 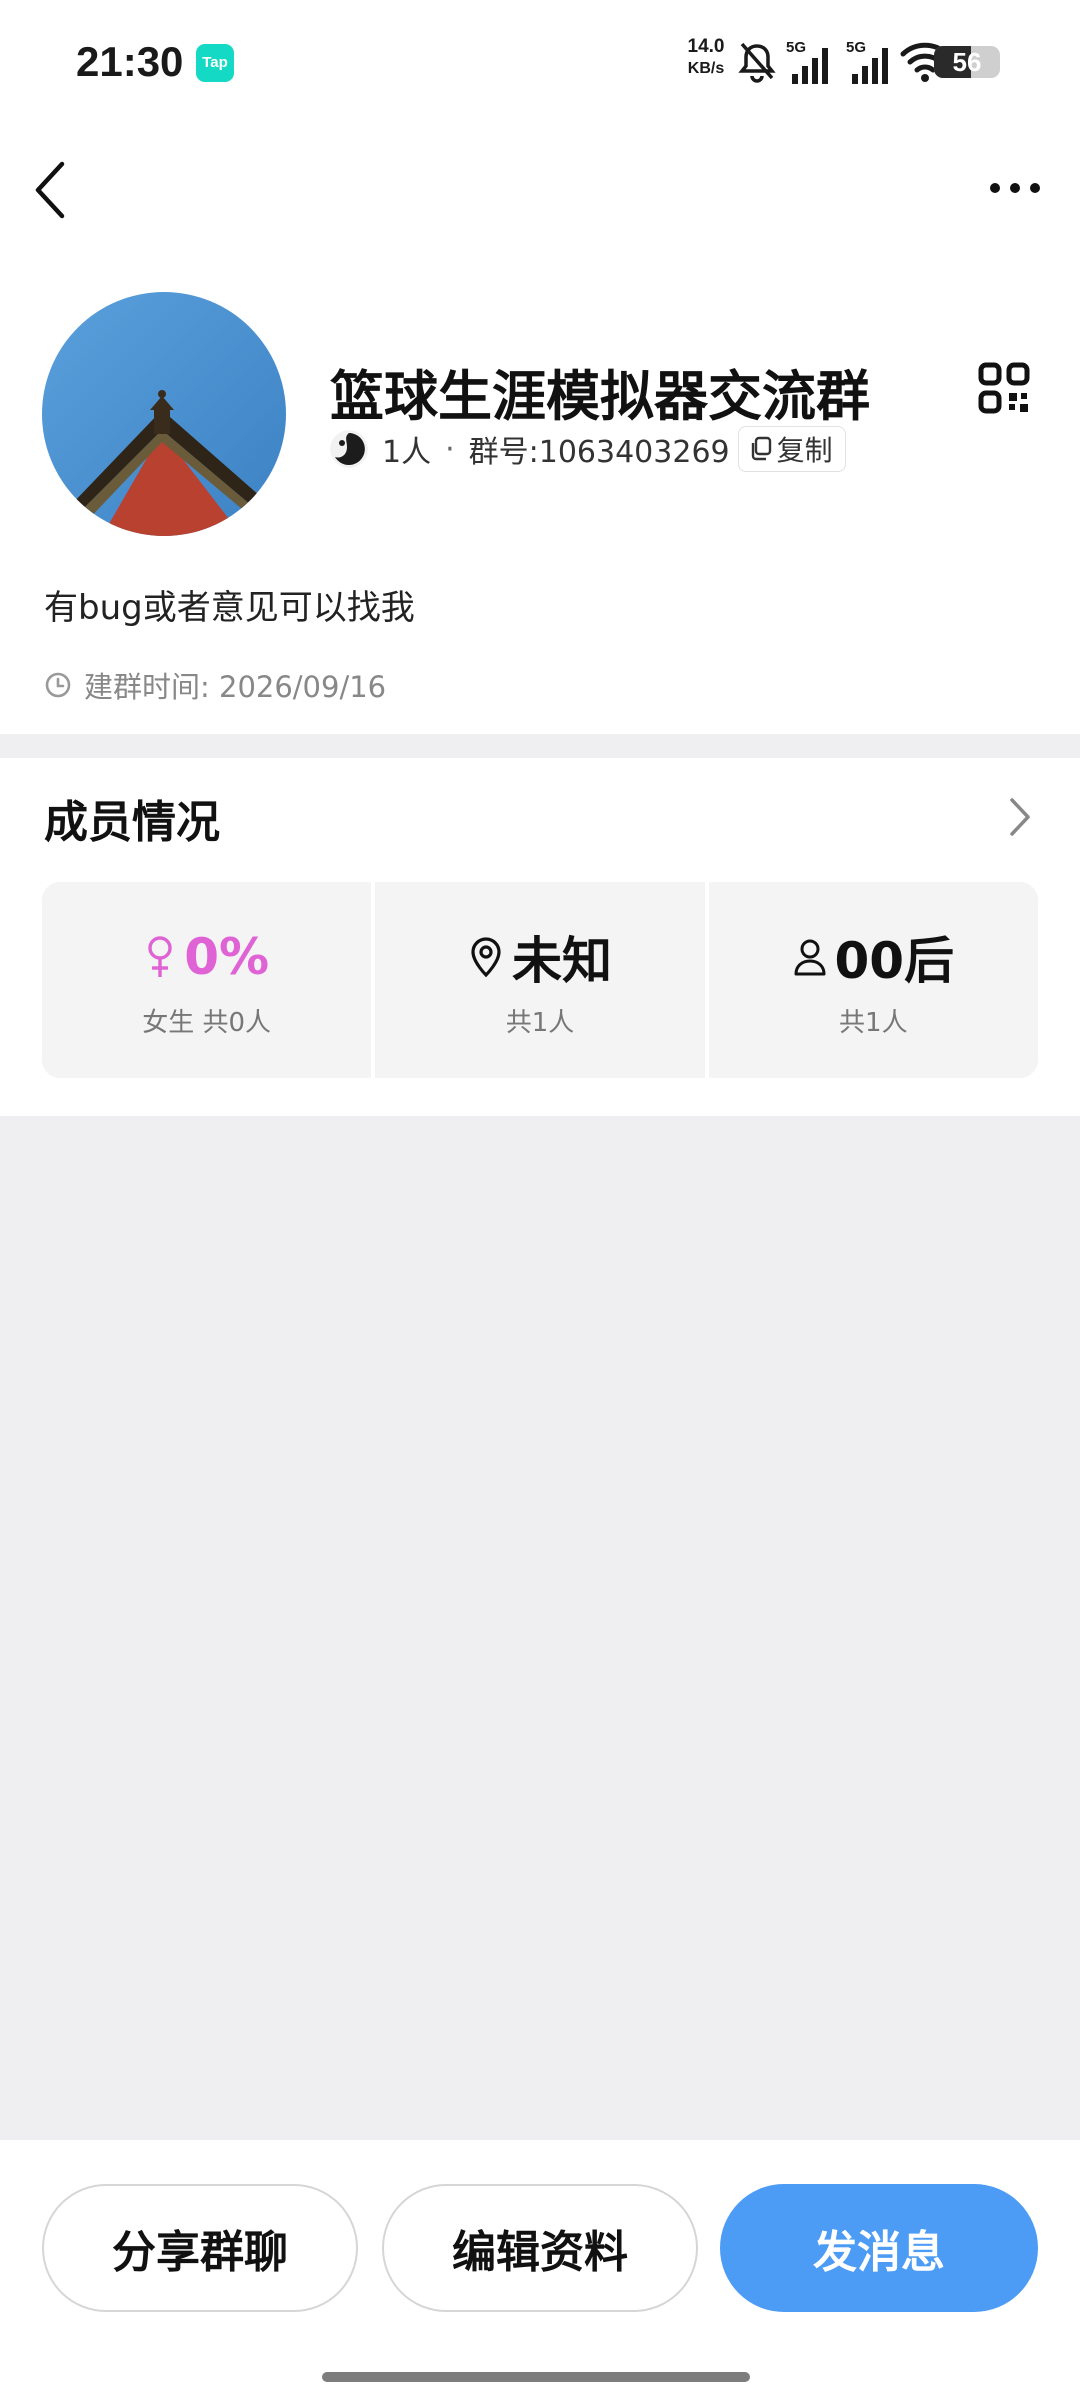 I want to click on stat-age-sub: 共1人, so click(x=873, y=1022).